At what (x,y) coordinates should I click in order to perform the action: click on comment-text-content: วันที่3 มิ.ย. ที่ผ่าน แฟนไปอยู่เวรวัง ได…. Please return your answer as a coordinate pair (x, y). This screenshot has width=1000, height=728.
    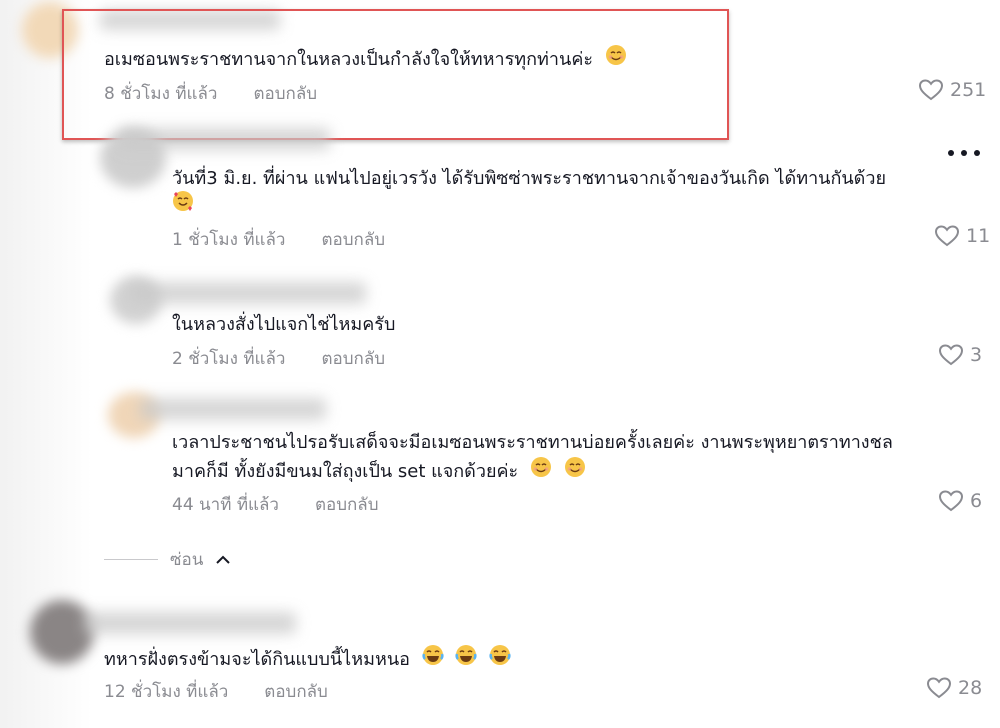
    Looking at the image, I should click on (529, 178).